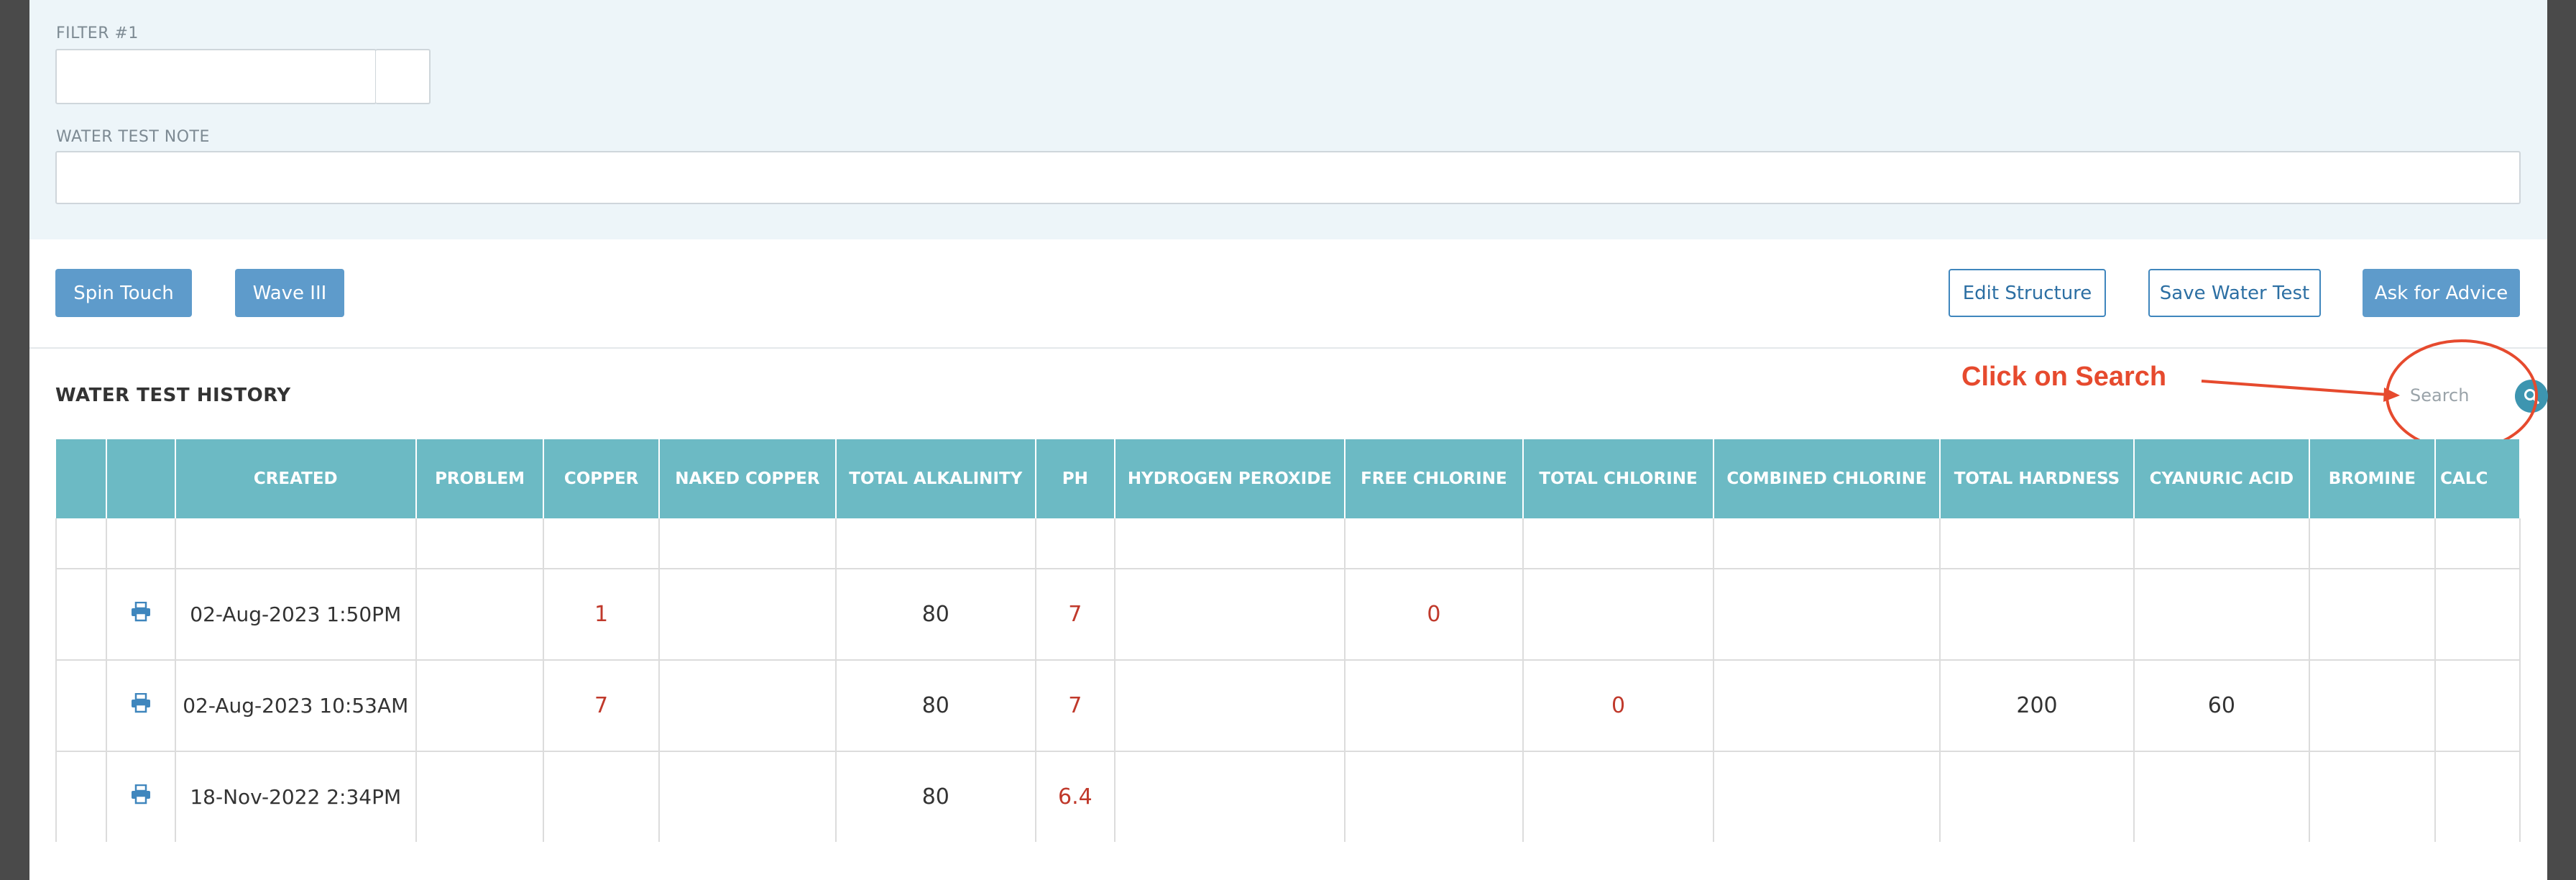 This screenshot has width=2576, height=880. I want to click on annotation-arrow, so click(2300, 391).